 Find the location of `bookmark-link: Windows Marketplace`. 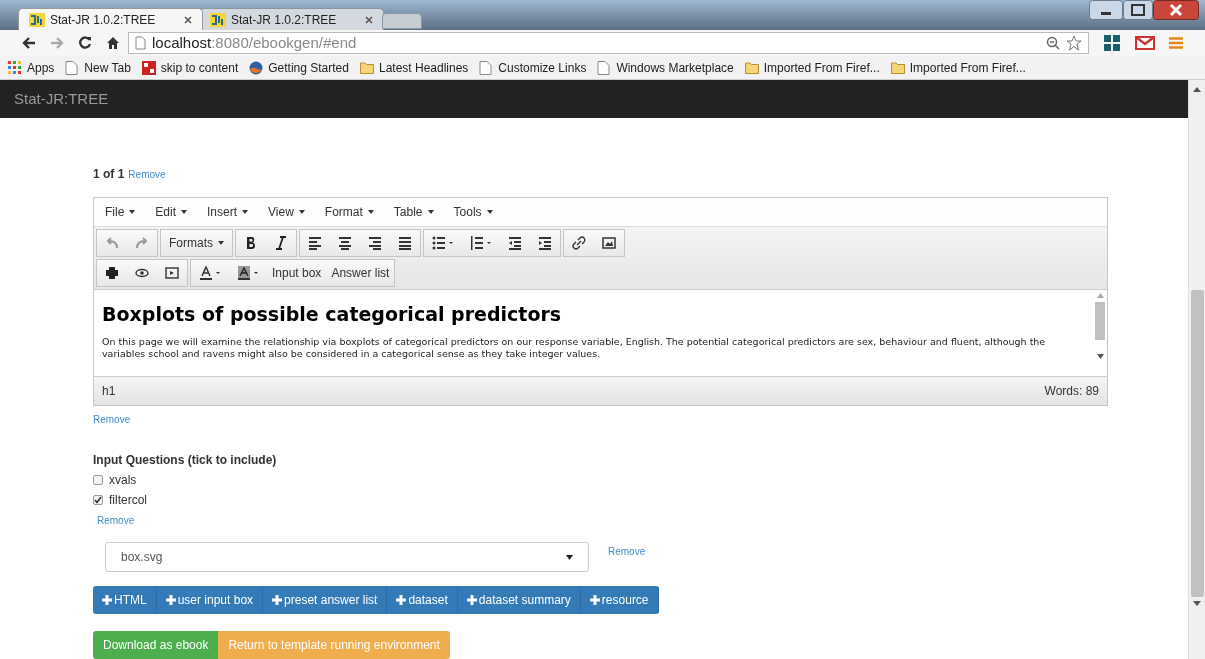

bookmark-link: Windows Marketplace is located at coordinates (675, 67).